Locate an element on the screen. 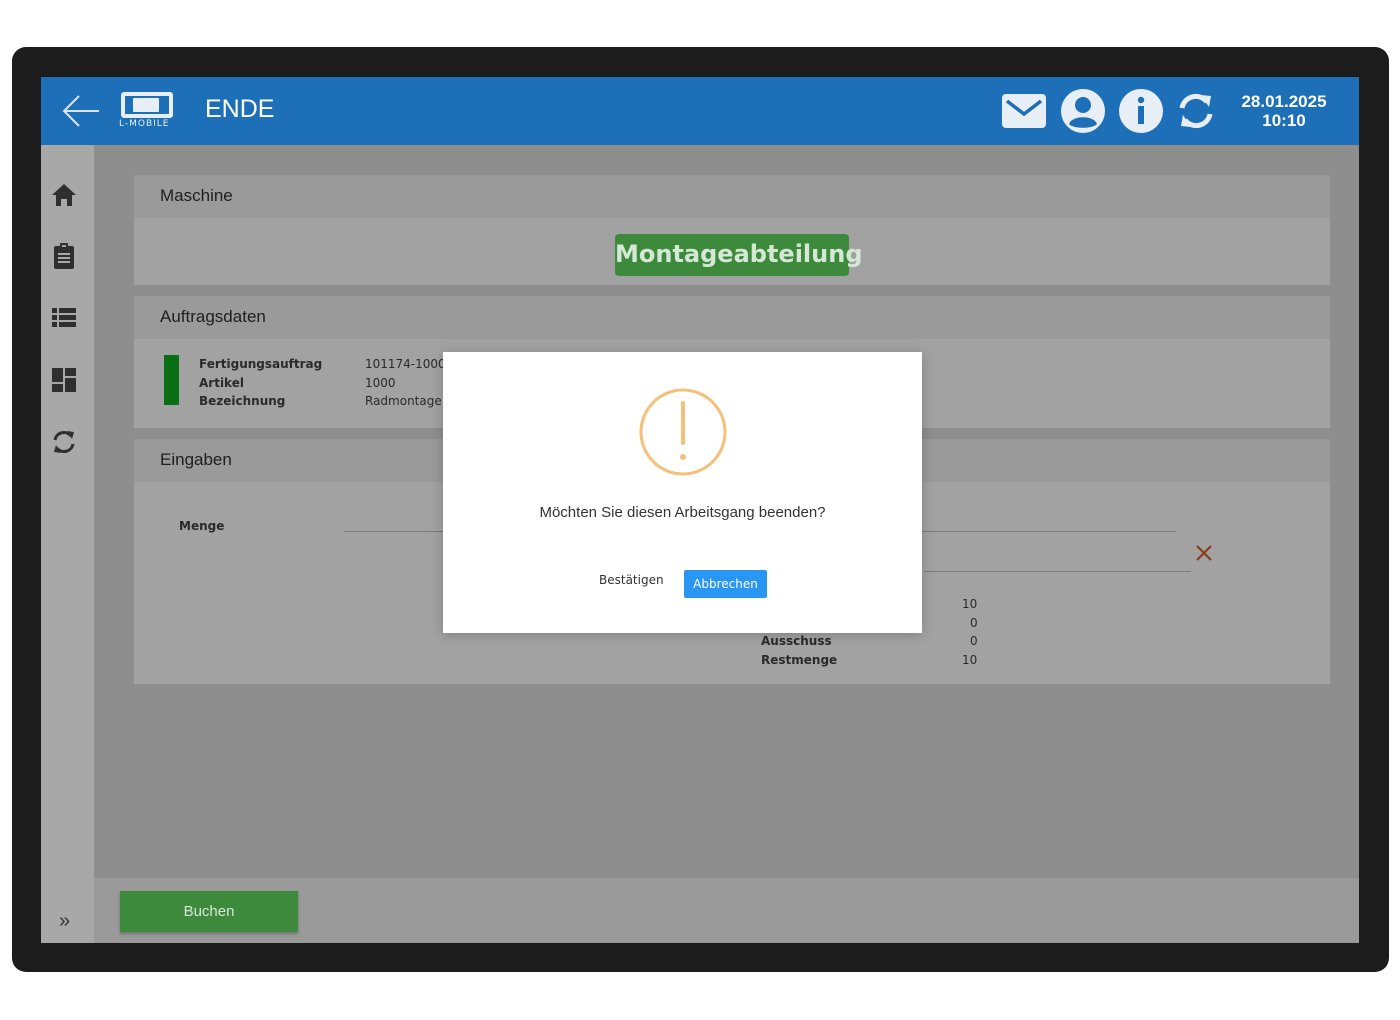 Image resolution: width=1400 pixels, height=1020 pixels. list-icon is located at coordinates (64, 318).